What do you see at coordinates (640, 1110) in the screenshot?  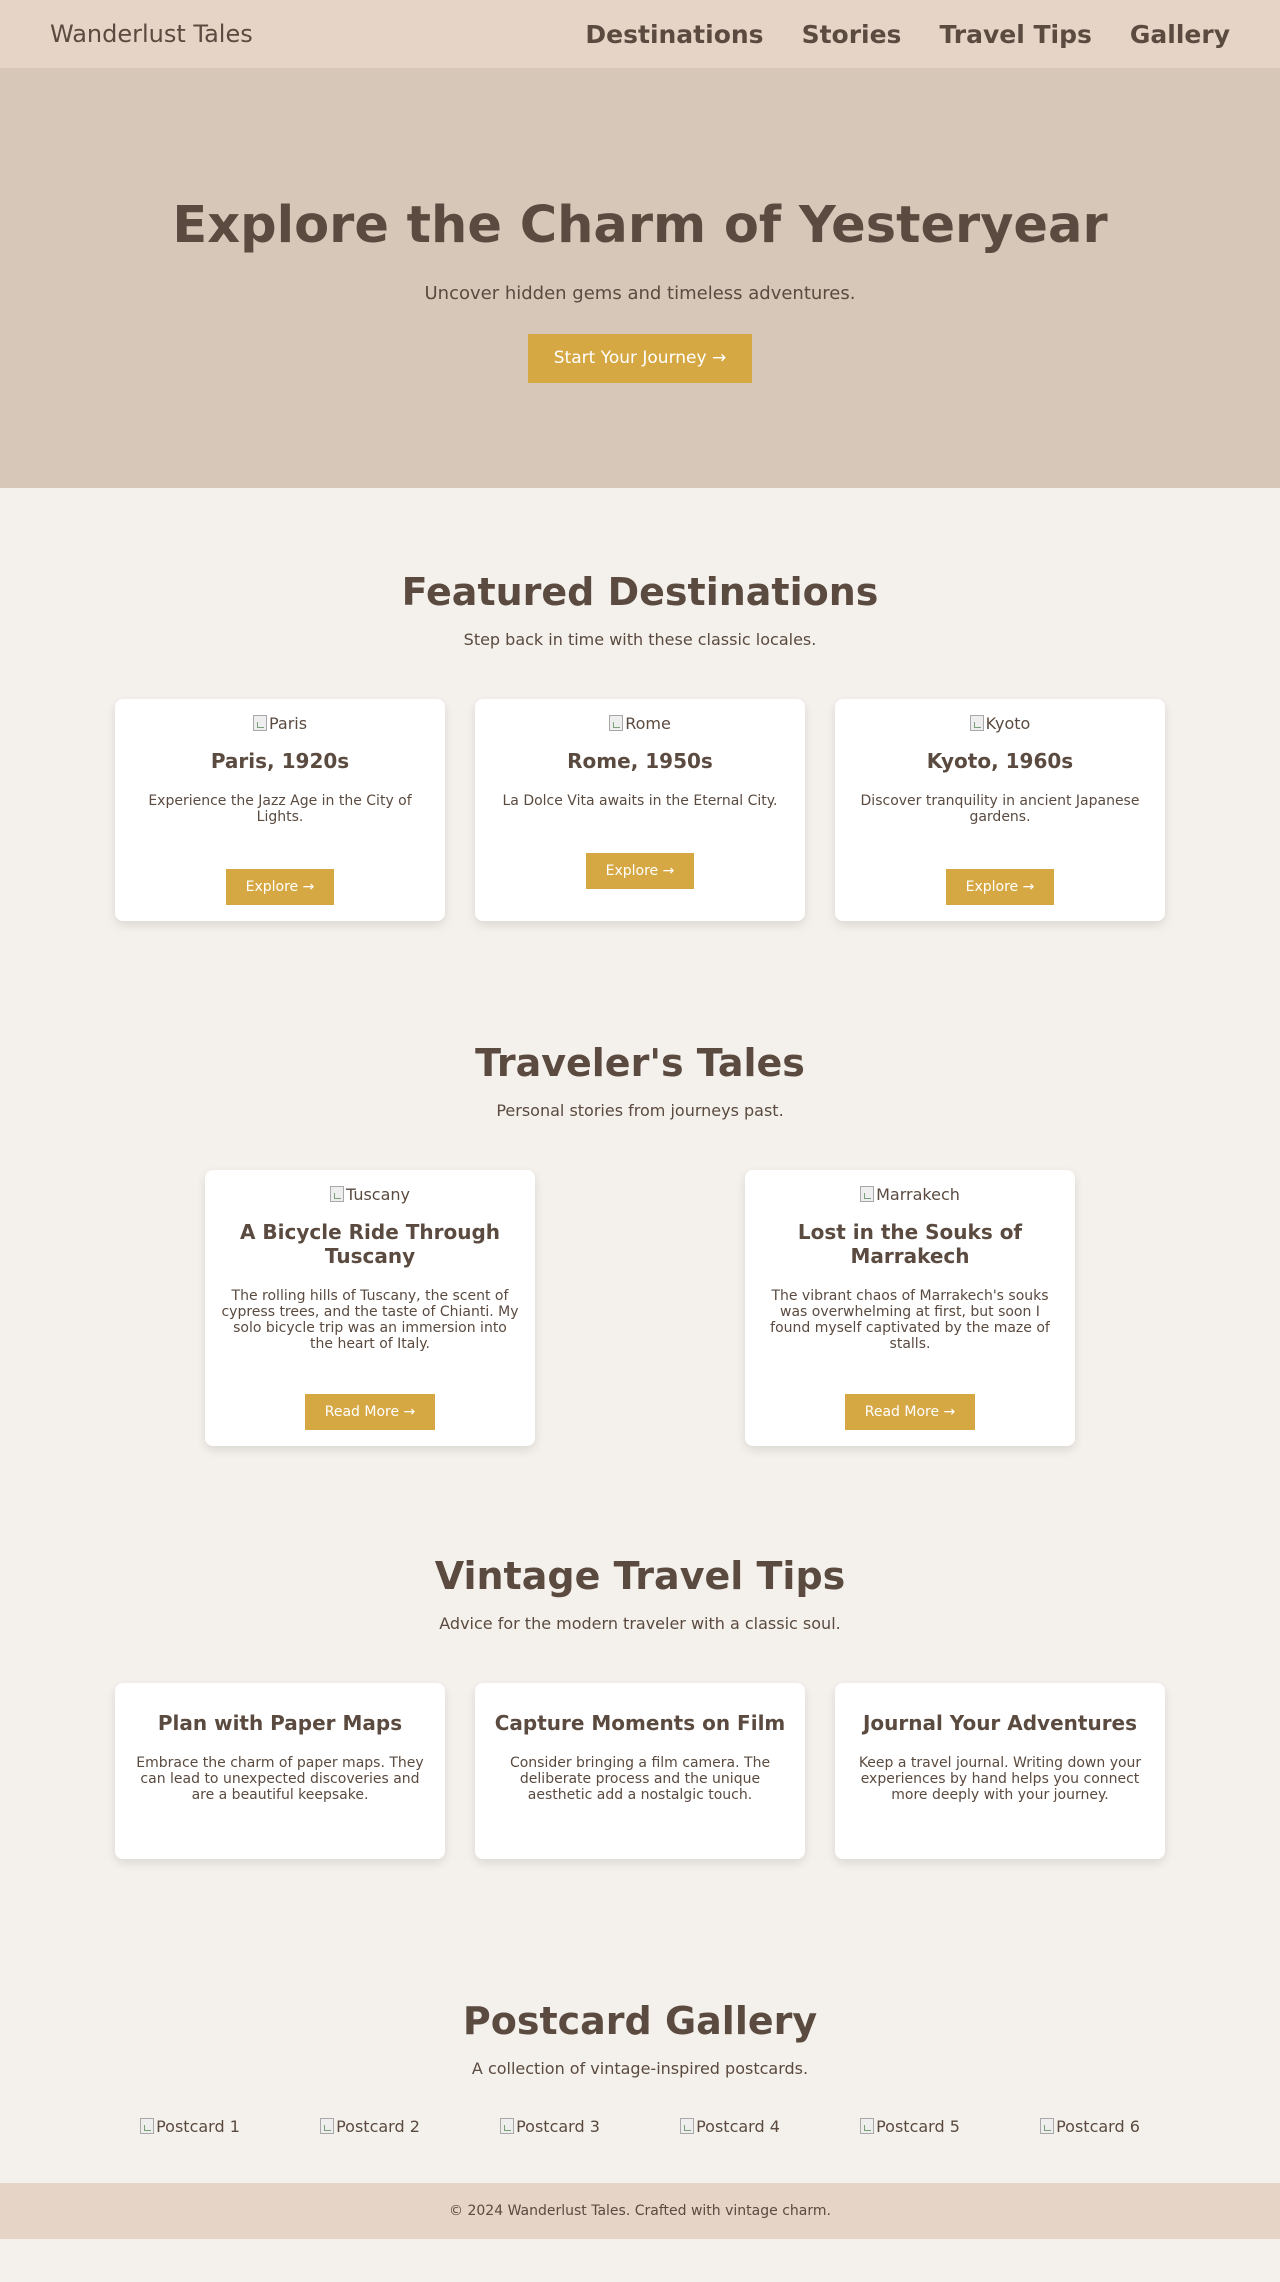 I see `section-subtitle: Personal stories from journeys past.` at bounding box center [640, 1110].